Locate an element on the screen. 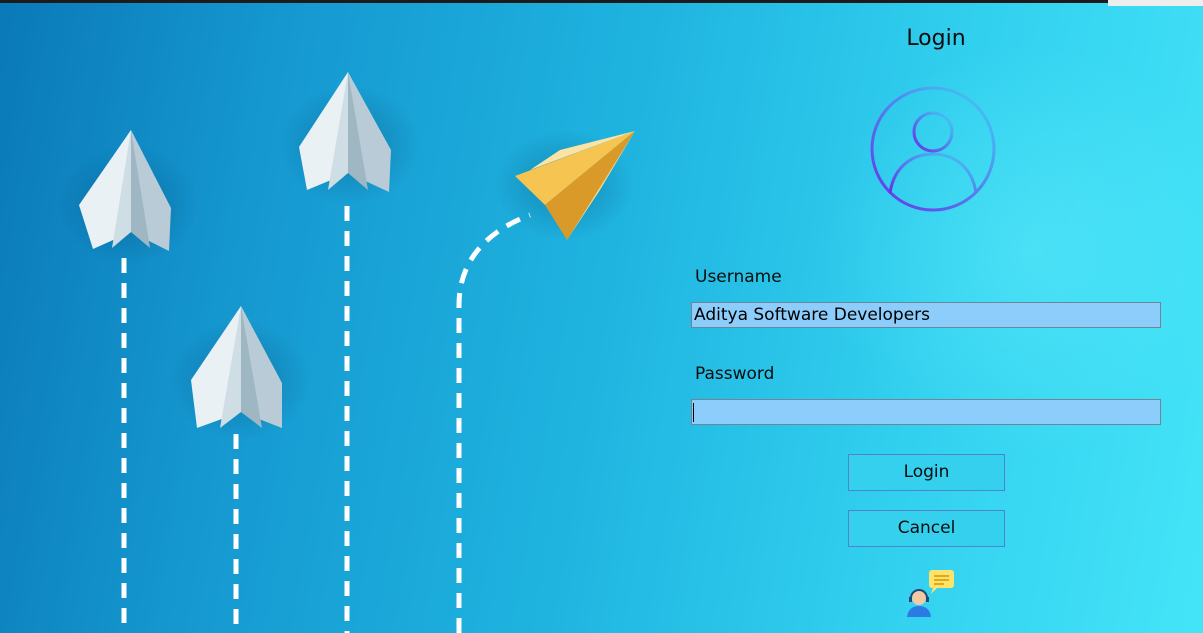 This screenshot has width=1203, height=633. support-chat-icon is located at coordinates (931, 594).